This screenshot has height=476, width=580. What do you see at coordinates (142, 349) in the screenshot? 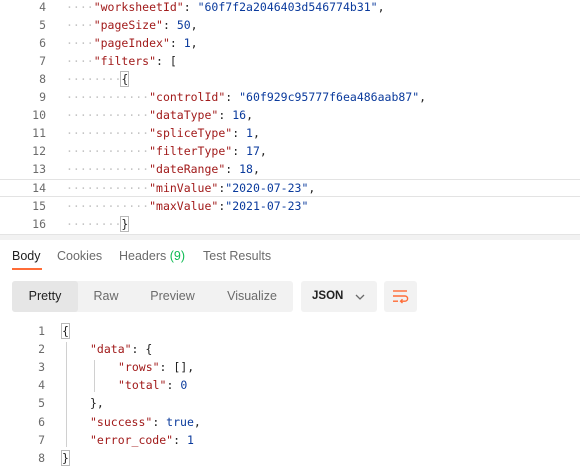
I see `json-punctuation: : {` at bounding box center [142, 349].